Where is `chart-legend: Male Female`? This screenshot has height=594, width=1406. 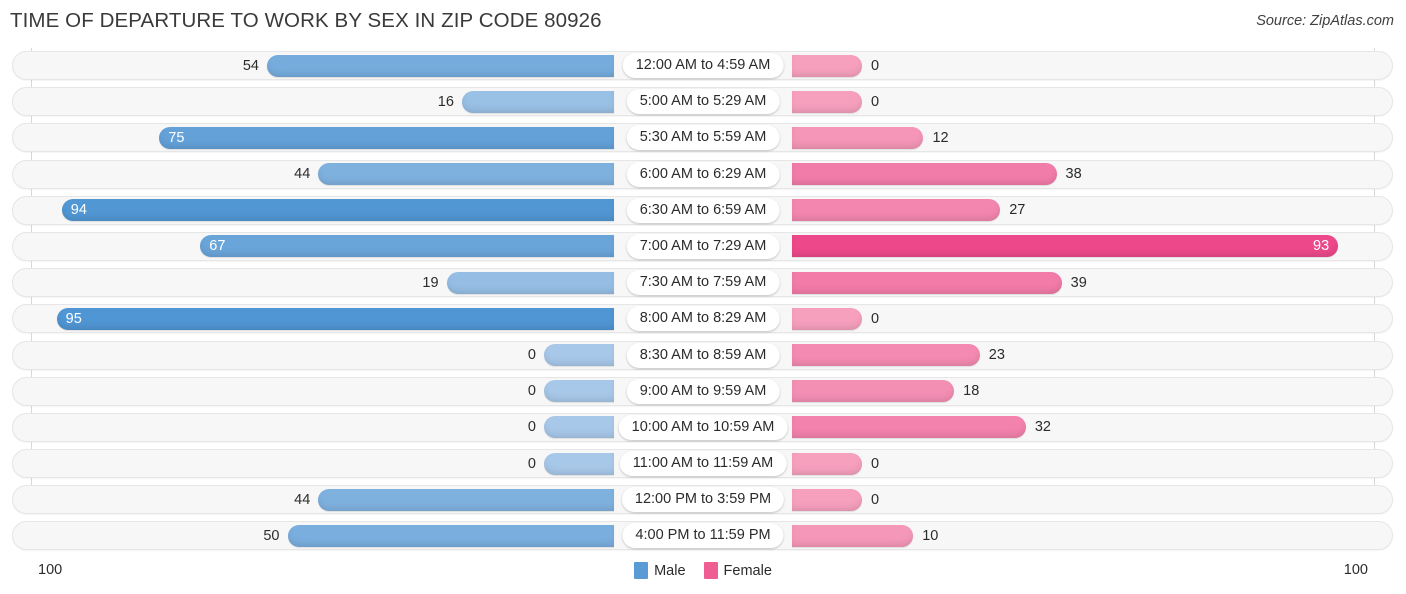
chart-legend: Male Female is located at coordinates (703, 570).